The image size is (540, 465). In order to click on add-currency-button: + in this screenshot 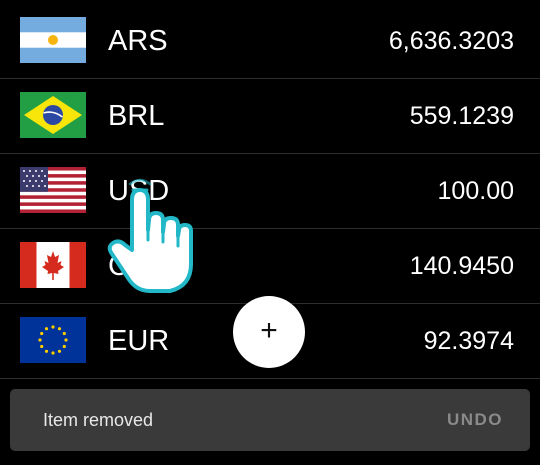, I will do `click(269, 332)`.